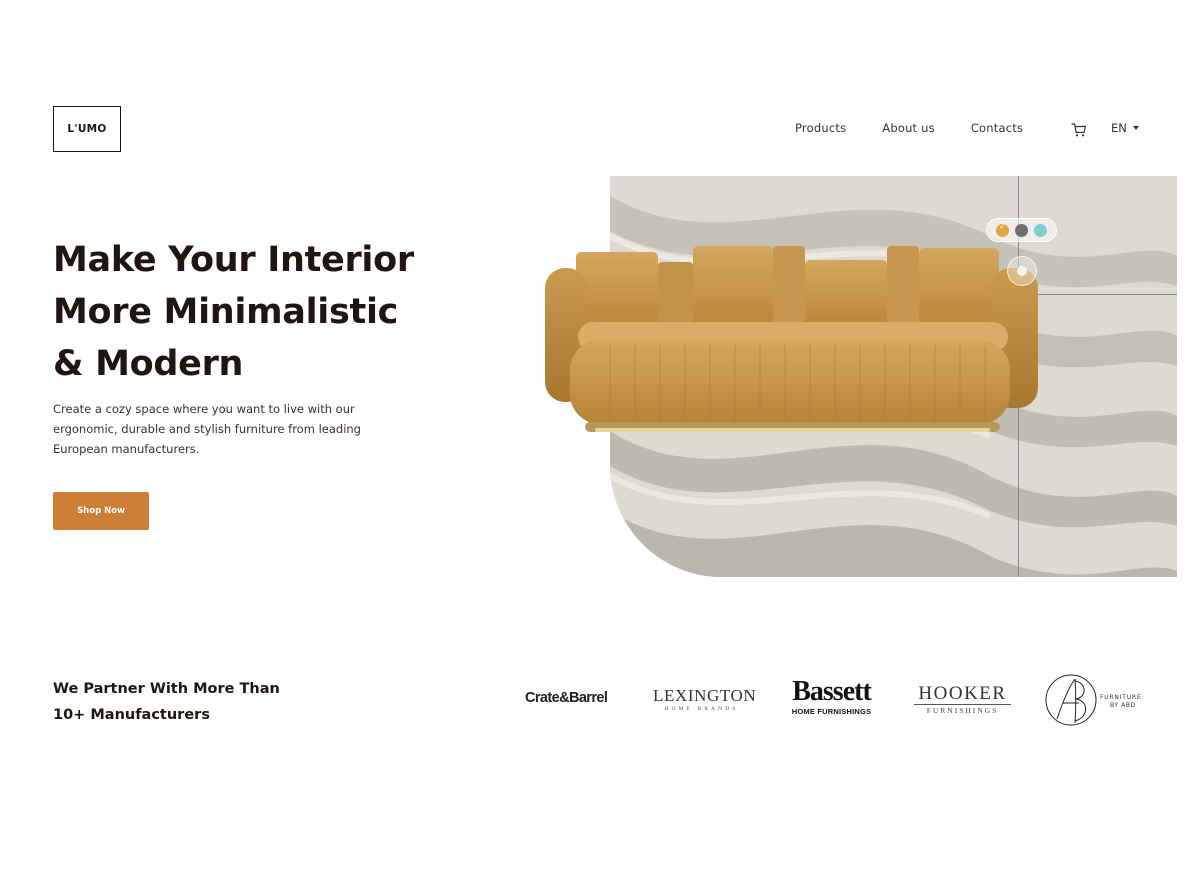 This screenshot has width=1194, height=870. Describe the element at coordinates (233, 260) in the screenshot. I see `hero-title-line-1: Make Your Interior` at that location.